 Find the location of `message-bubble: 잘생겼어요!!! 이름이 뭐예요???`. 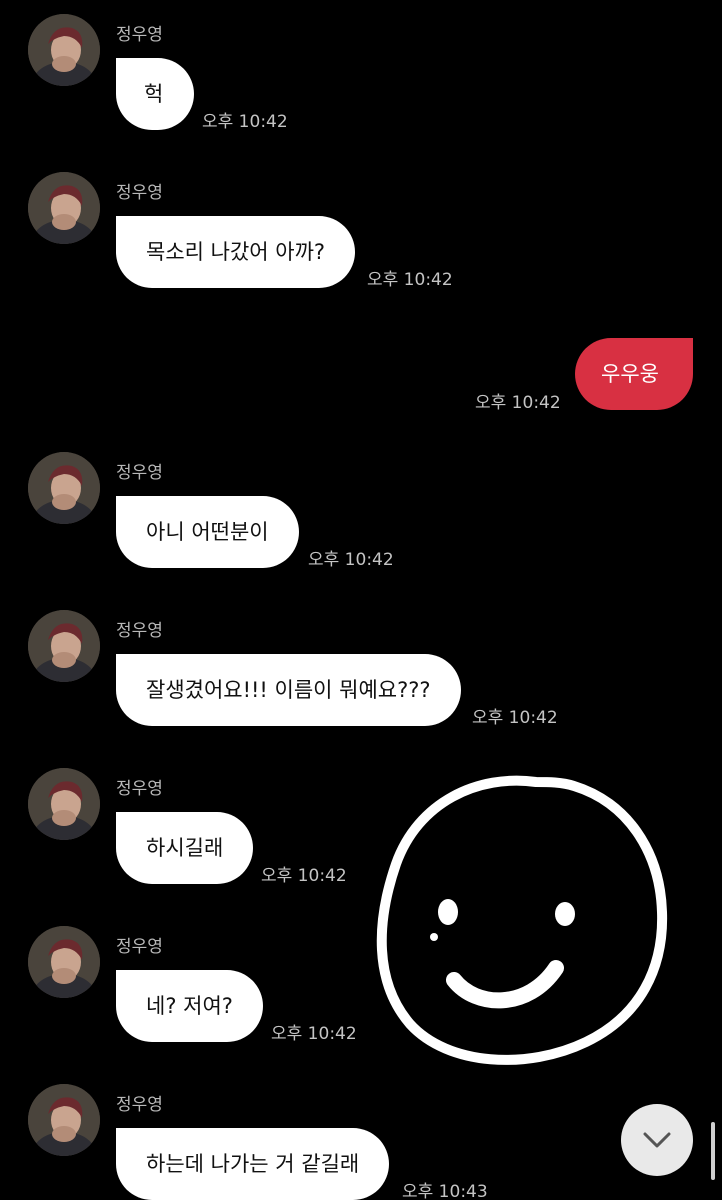

message-bubble: 잘생겼어요!!! 이름이 뭐예요??? is located at coordinates (288, 690).